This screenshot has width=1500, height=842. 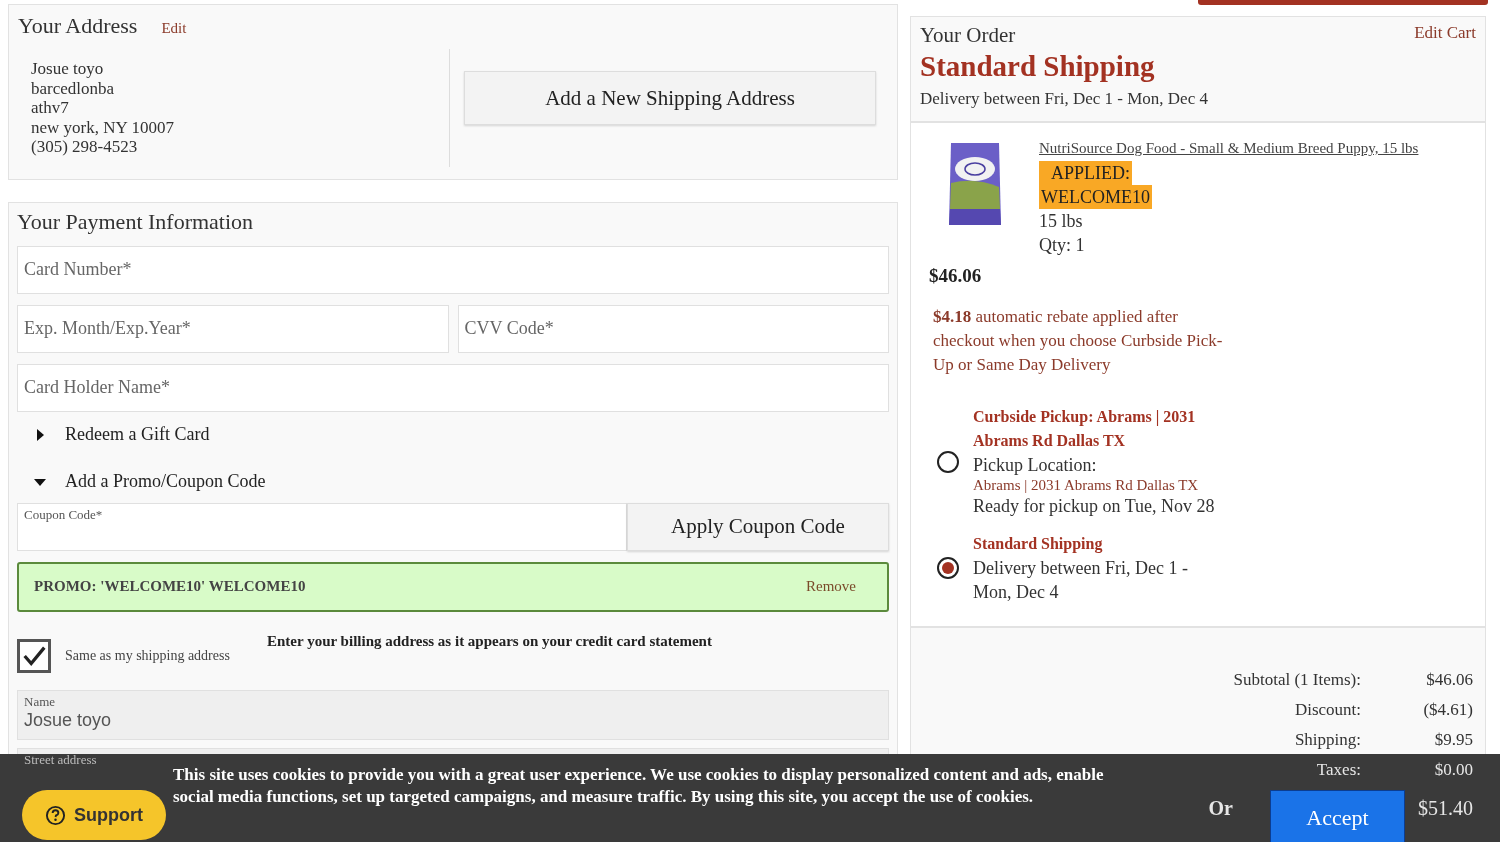 I want to click on expiry-field: Exp. Month/Exp.Year*, so click(x=233, y=328).